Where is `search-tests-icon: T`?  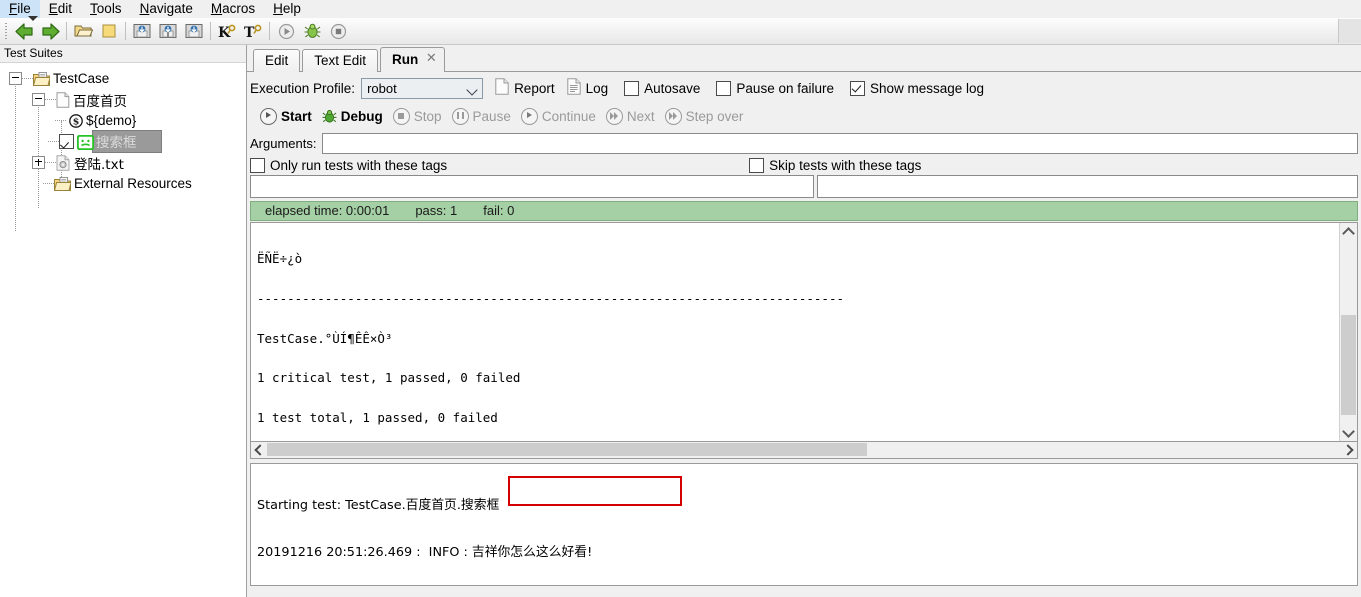 search-tests-icon: T is located at coordinates (253, 31).